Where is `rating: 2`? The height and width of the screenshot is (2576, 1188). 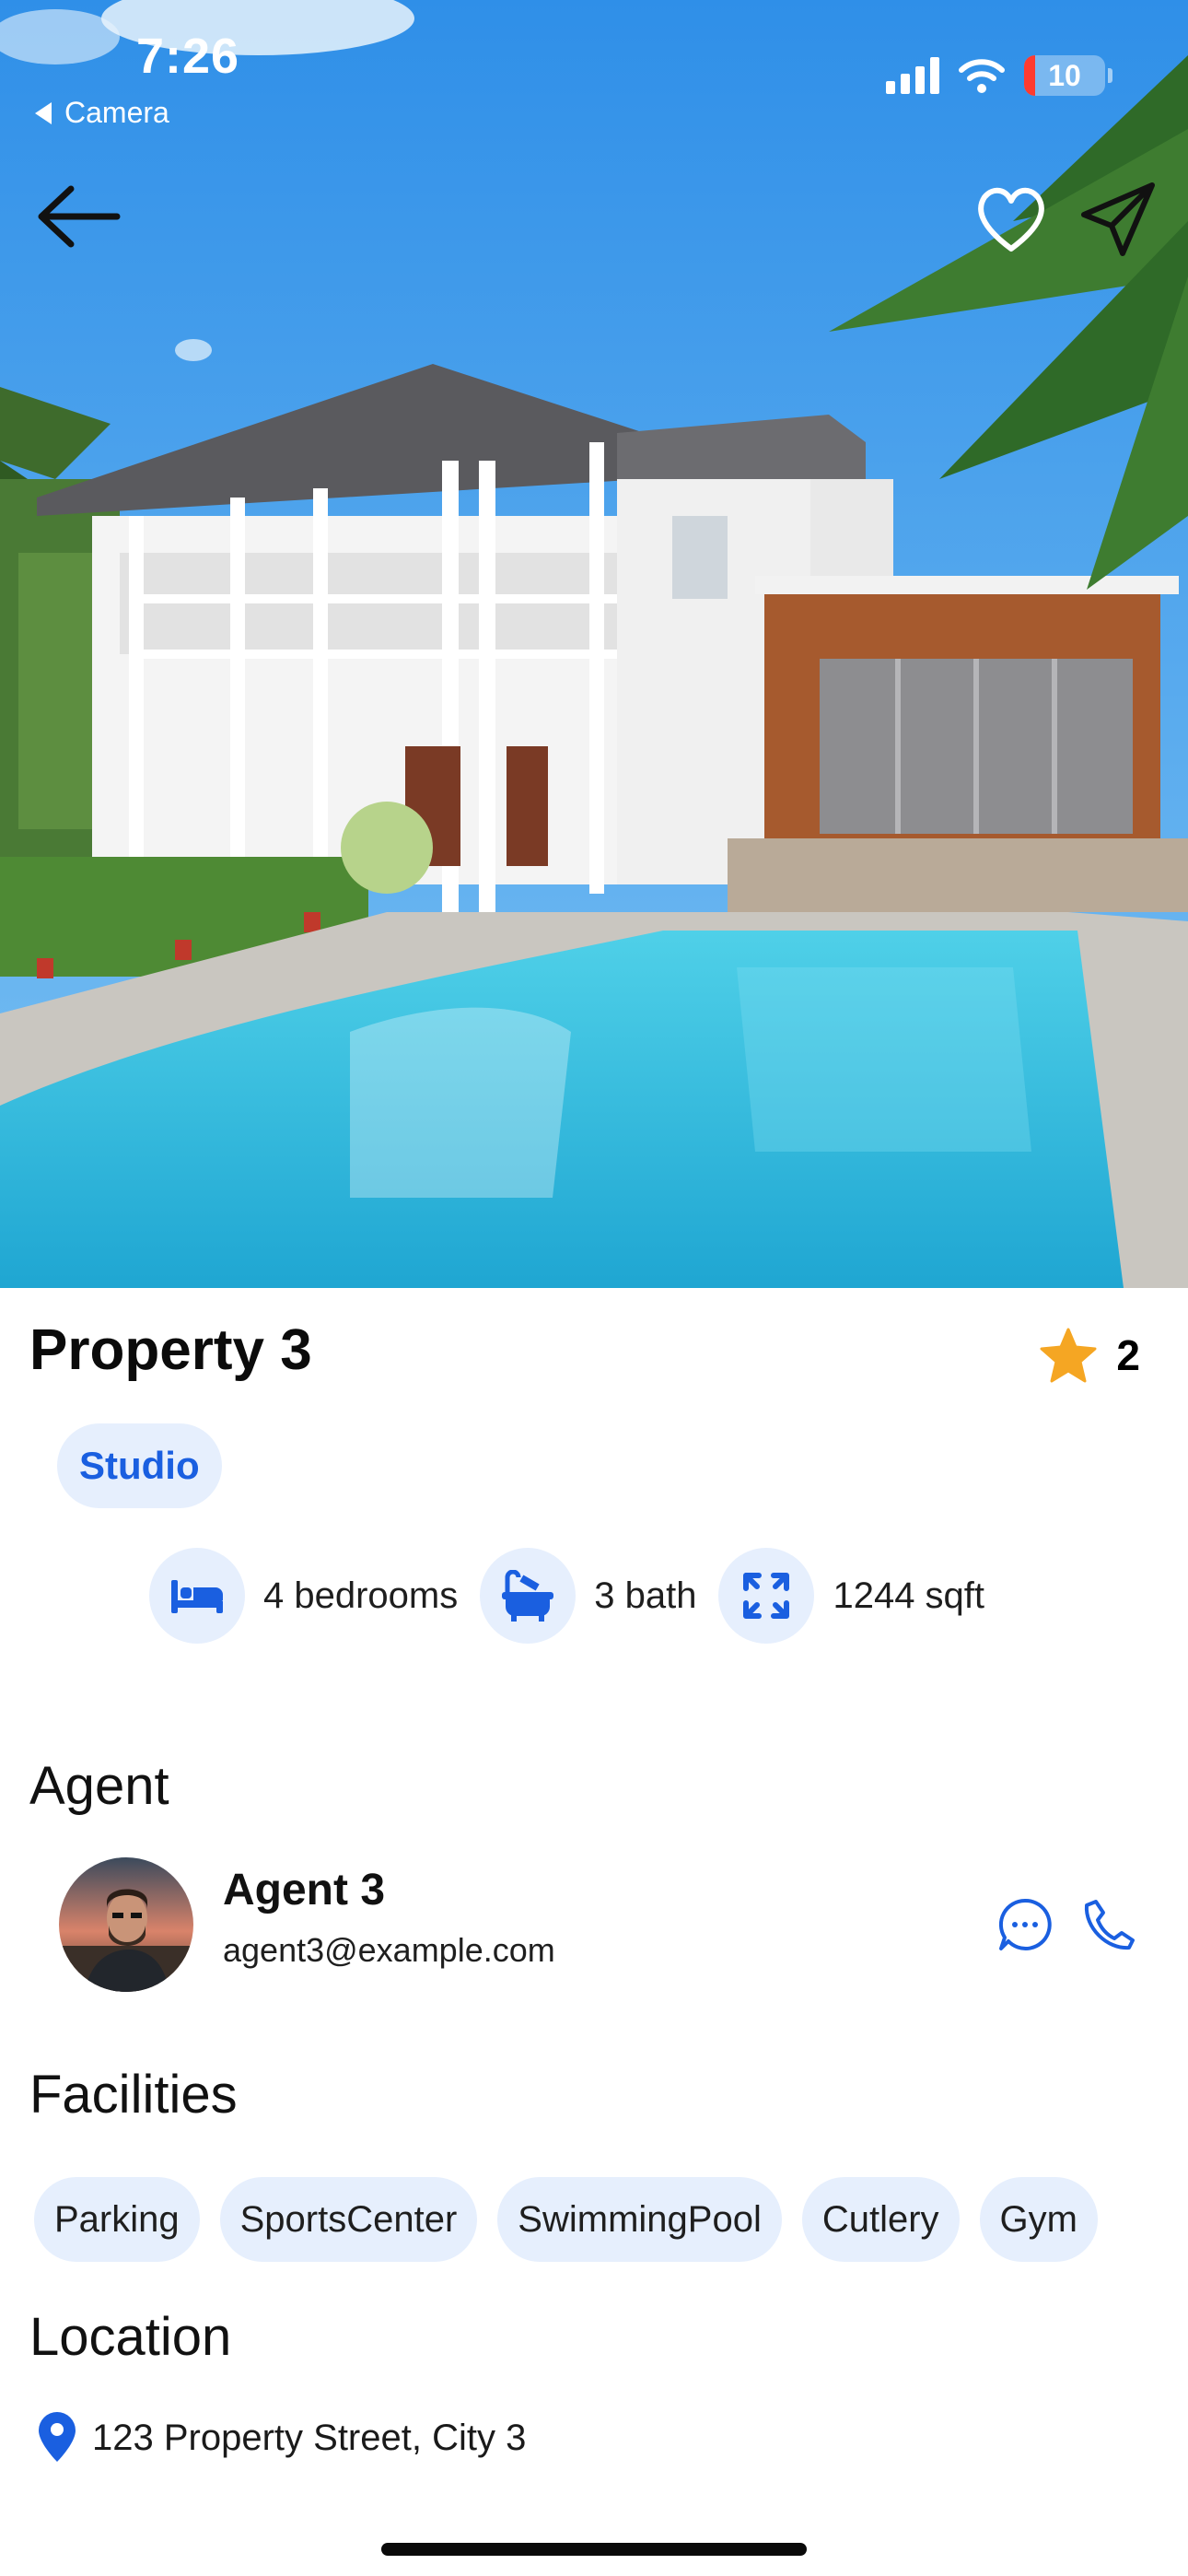 rating: 2 is located at coordinates (1089, 1355).